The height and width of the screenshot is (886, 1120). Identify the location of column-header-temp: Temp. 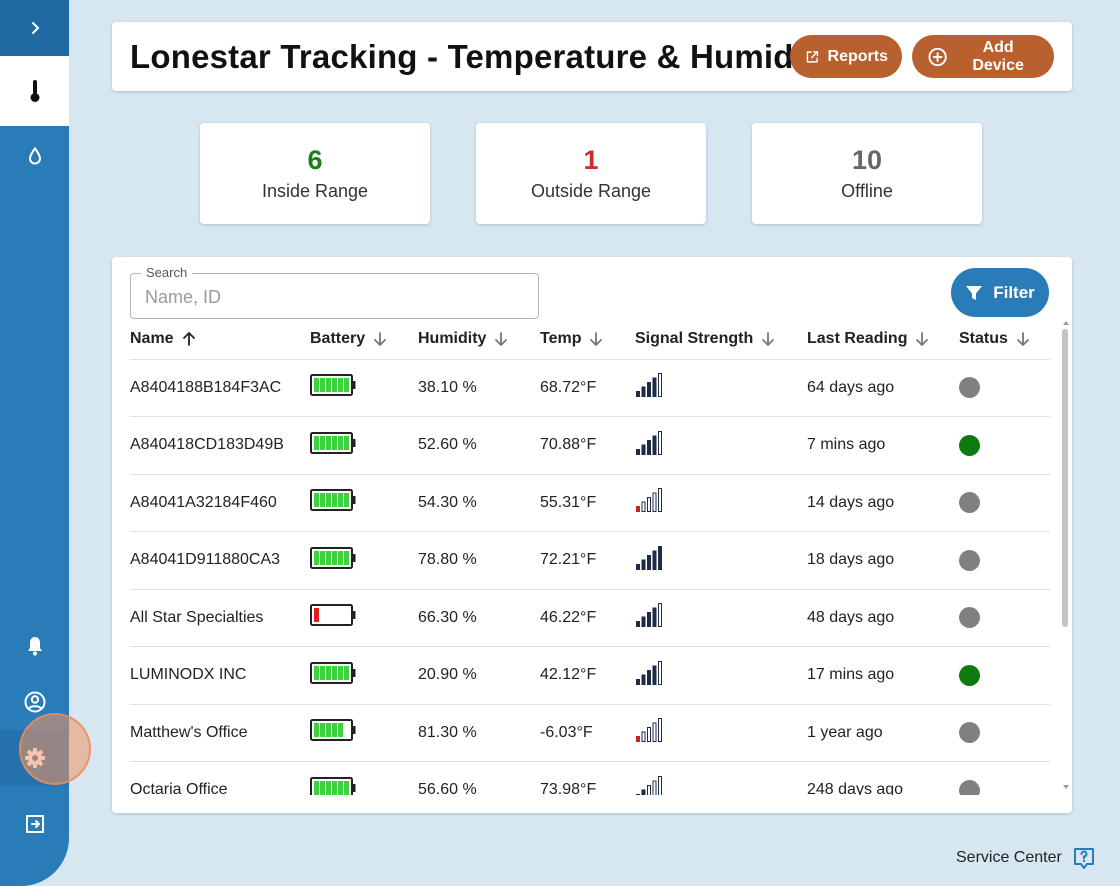
(587, 339).